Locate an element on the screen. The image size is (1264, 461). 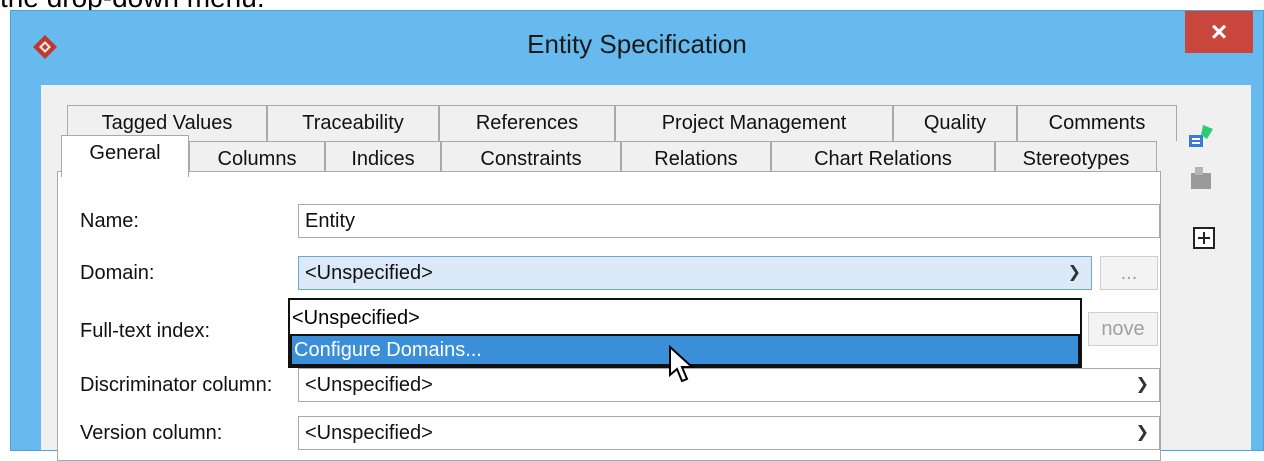
domain-label: Domain: is located at coordinates (117, 273).